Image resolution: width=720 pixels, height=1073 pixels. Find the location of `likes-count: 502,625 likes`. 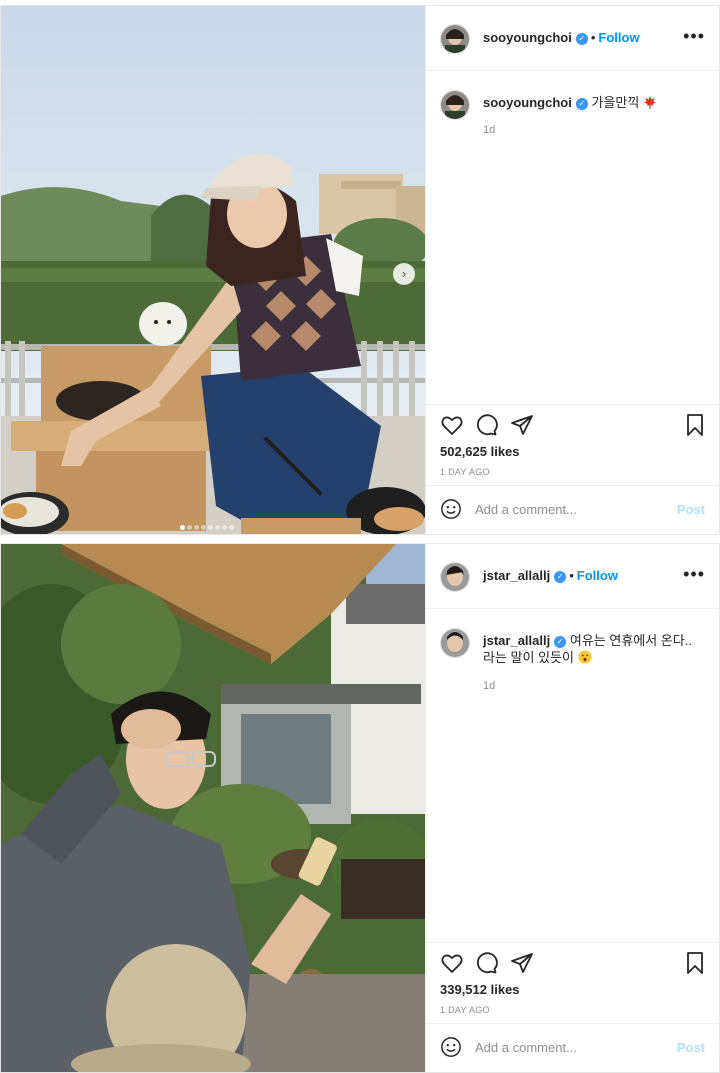

likes-count: 502,625 likes is located at coordinates (480, 451).